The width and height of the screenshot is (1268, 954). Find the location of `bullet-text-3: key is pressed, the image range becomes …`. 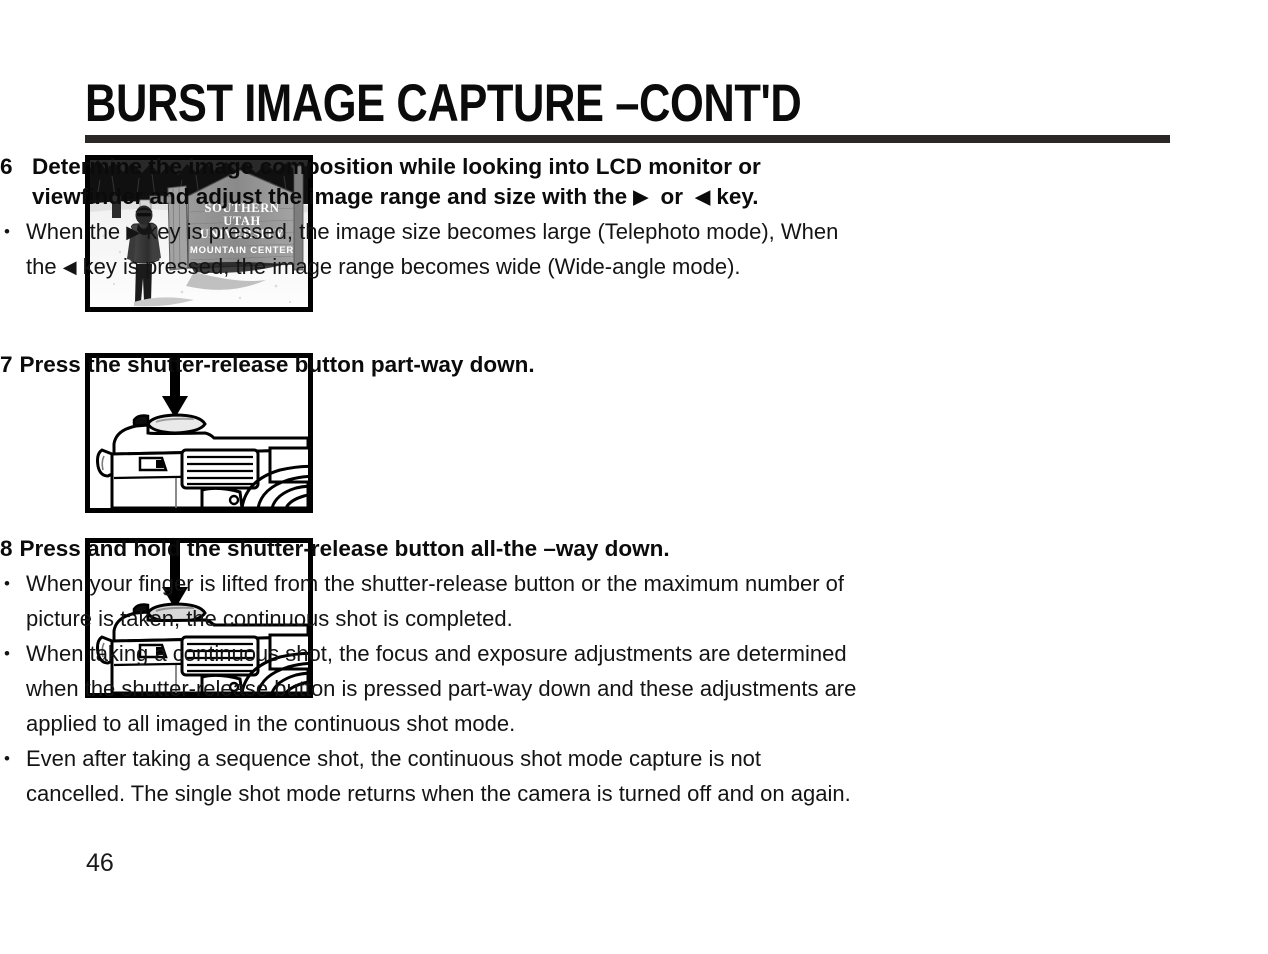

bullet-text-3: key is pressed, the image range becomes … is located at coordinates (408, 266).